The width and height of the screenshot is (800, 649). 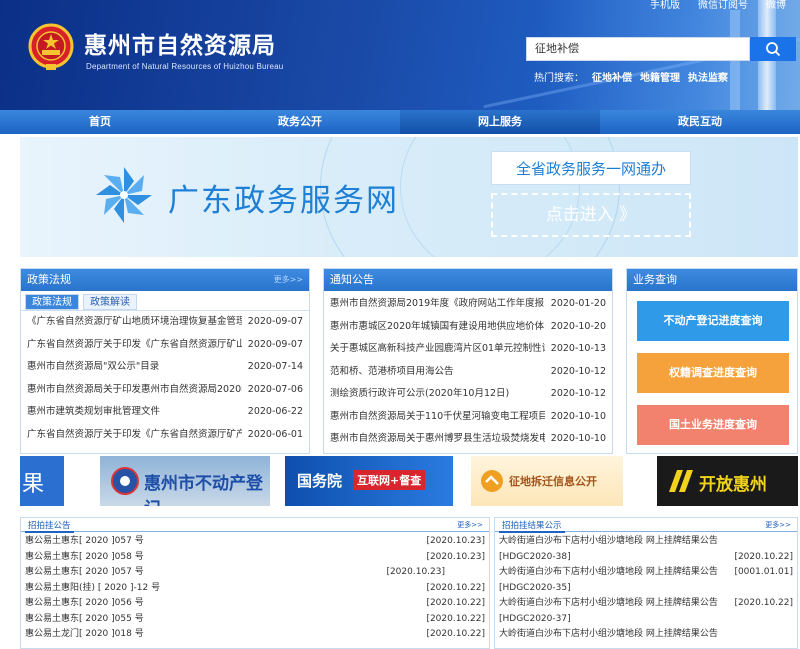 What do you see at coordinates (660, 76) in the screenshot?
I see `hot-word-2: 地籍管理` at bounding box center [660, 76].